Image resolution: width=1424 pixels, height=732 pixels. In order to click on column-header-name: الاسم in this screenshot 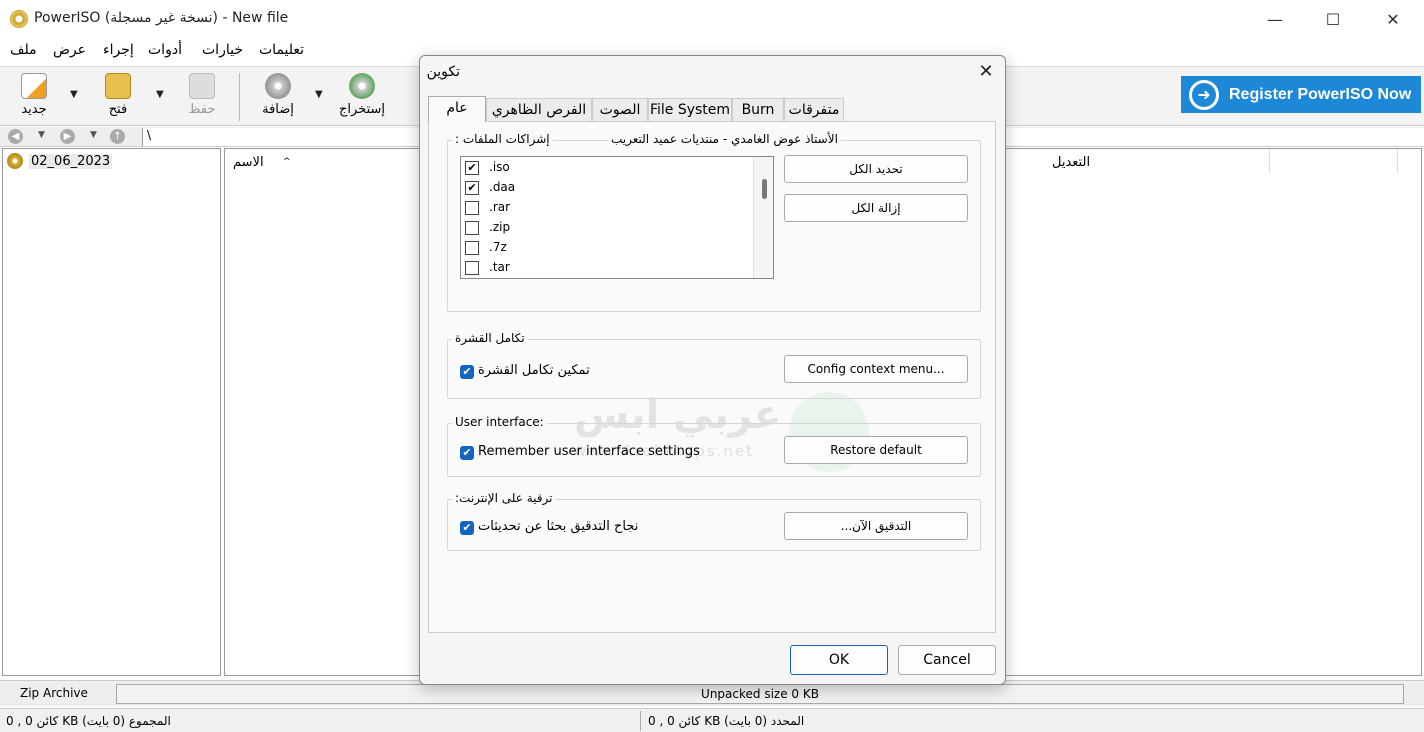, I will do `click(248, 162)`.